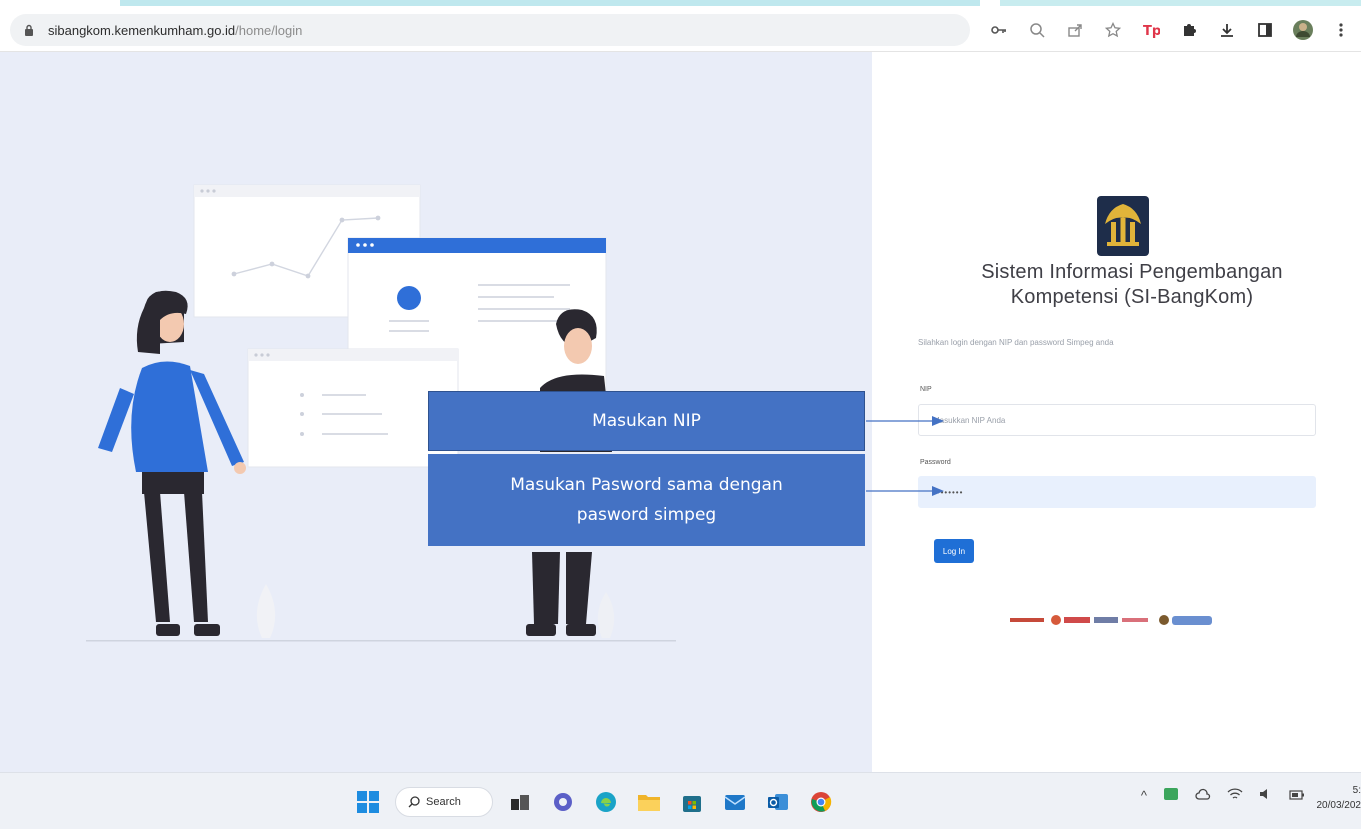 Image resolution: width=1361 pixels, height=829 pixels. What do you see at coordinates (926, 389) in the screenshot?
I see `nip-label: NIP` at bounding box center [926, 389].